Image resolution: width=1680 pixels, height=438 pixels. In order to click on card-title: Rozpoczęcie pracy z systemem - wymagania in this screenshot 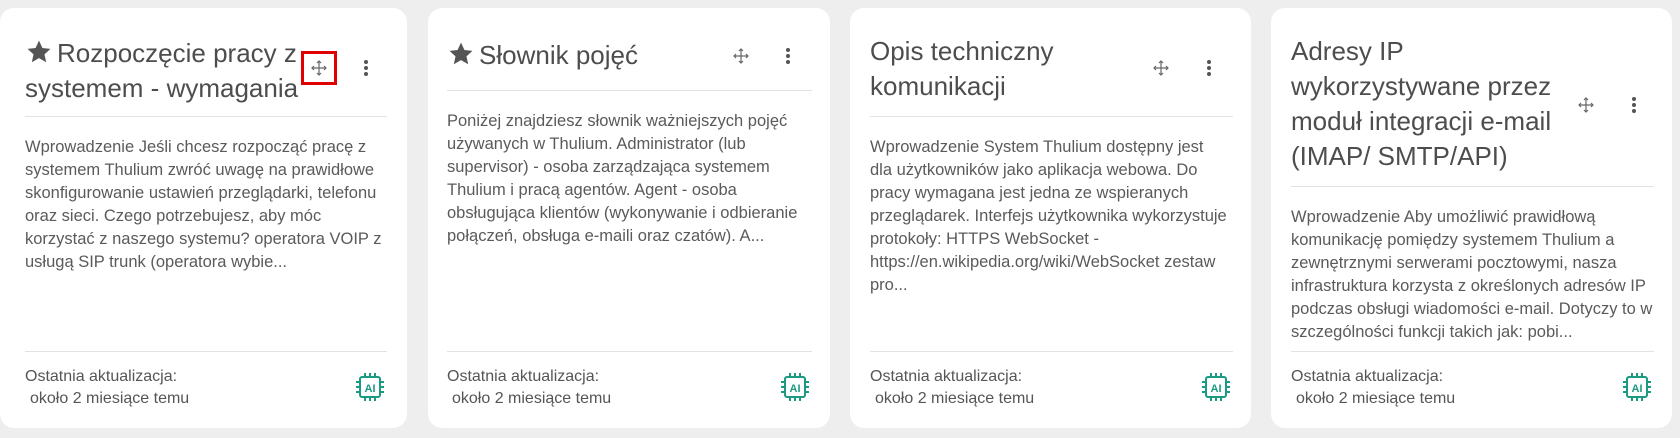, I will do `click(161, 71)`.